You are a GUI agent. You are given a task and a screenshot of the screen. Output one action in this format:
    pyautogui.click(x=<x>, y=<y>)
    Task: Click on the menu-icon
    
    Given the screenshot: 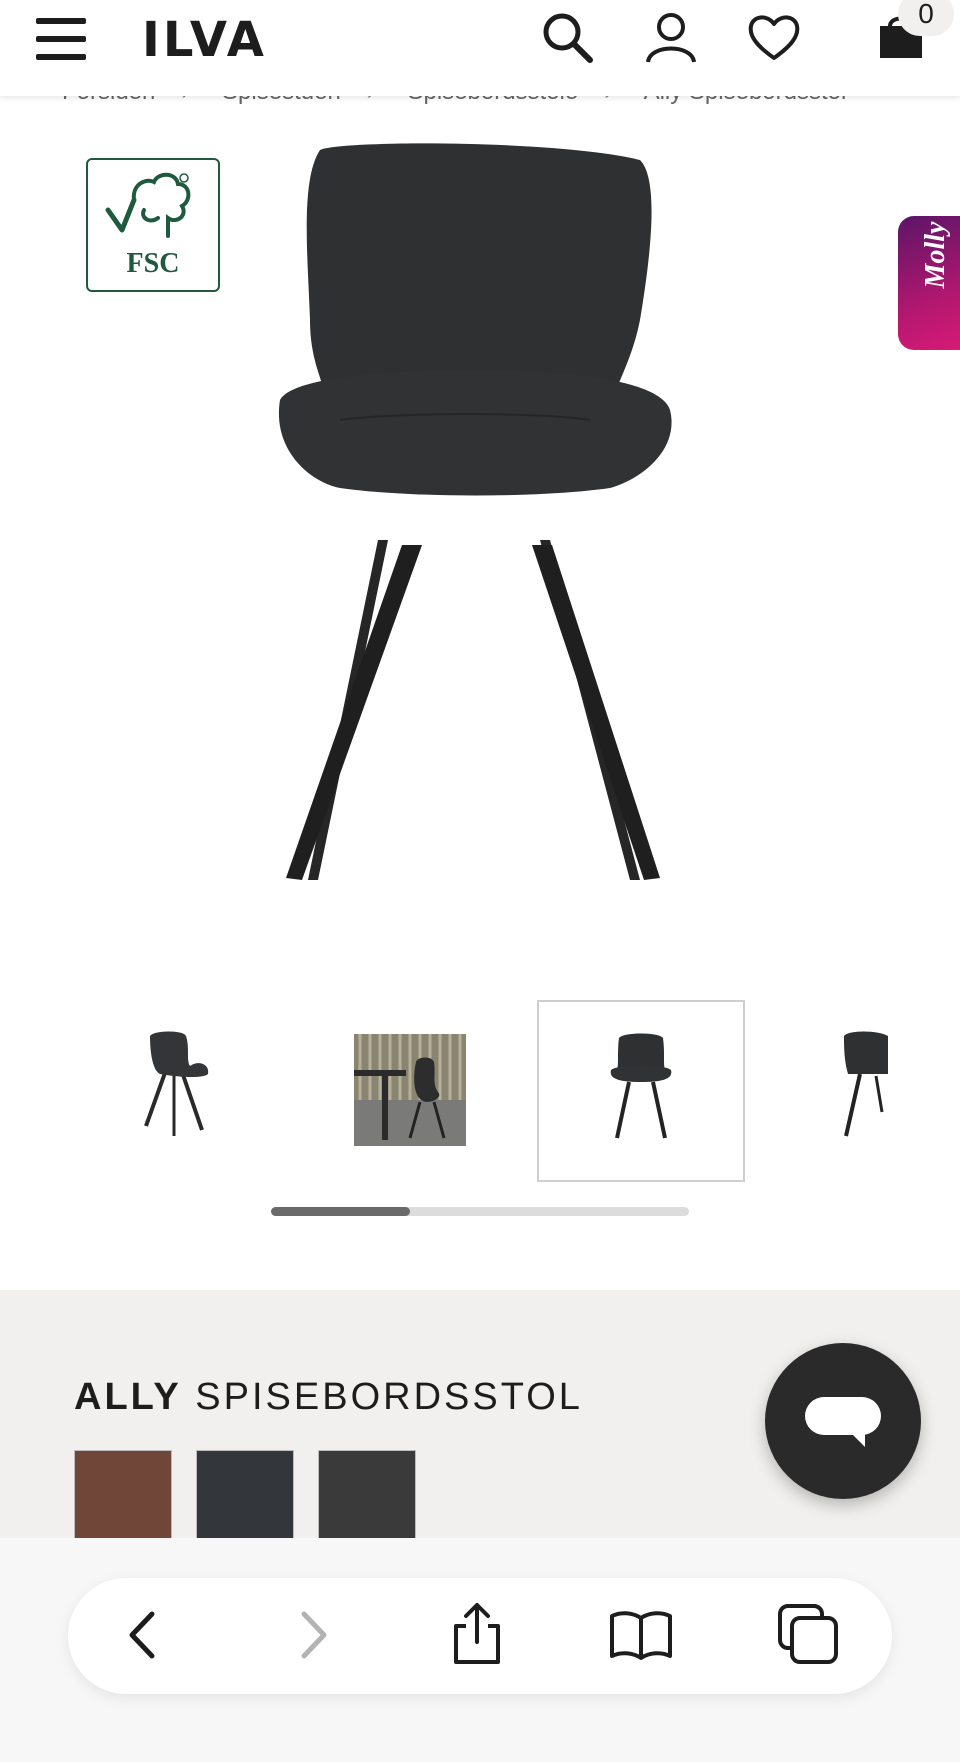 What is the action you would take?
    pyautogui.click(x=61, y=39)
    